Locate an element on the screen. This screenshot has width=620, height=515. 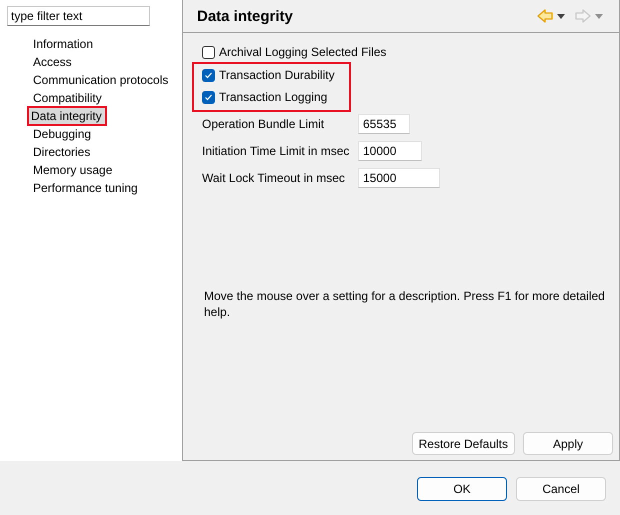
sidebar-item: Compatibility is located at coordinates (67, 98).